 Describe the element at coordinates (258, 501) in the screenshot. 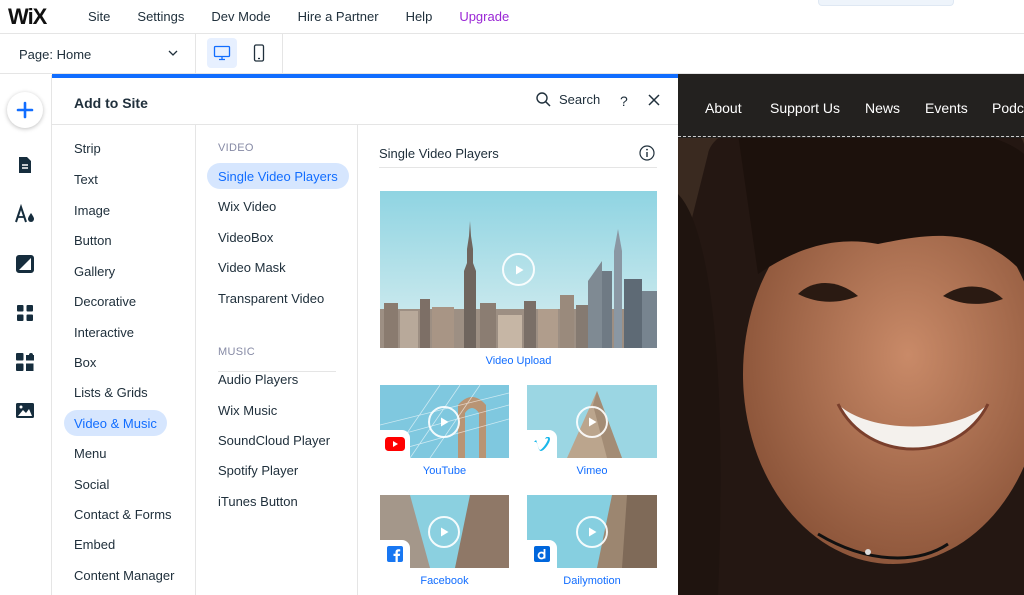

I see `sub-itunes-button: iTunes Button` at that location.